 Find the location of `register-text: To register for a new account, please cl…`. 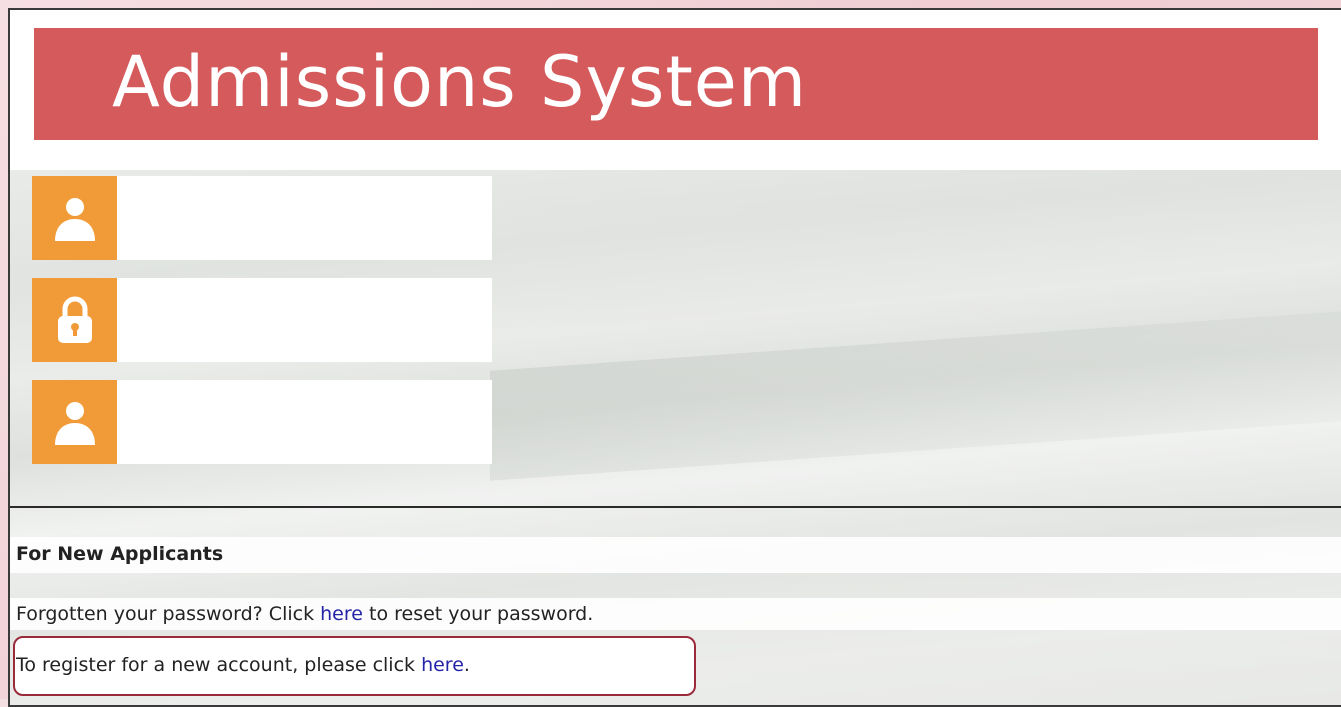

register-text: To register for a new account, please cl… is located at coordinates (243, 665).